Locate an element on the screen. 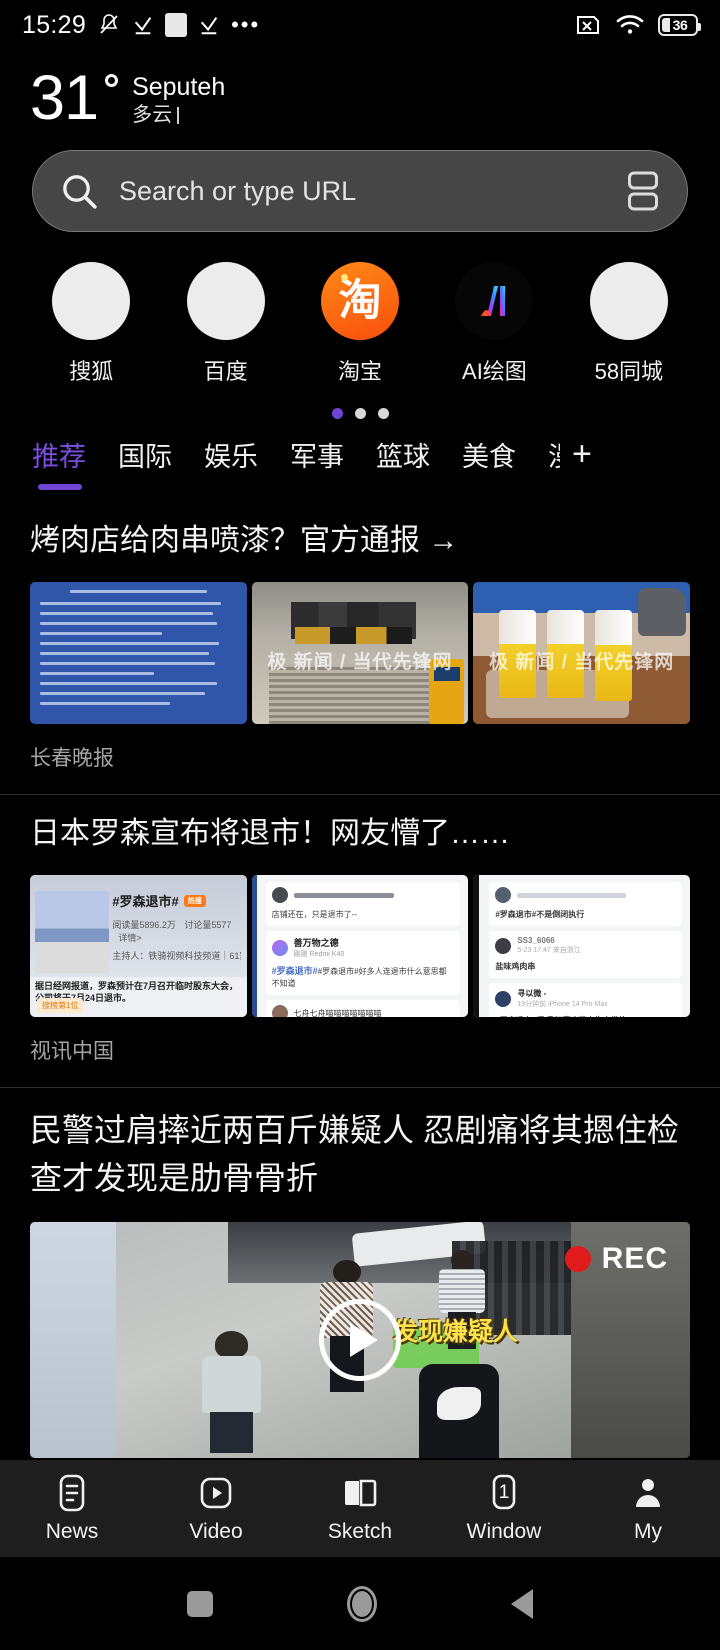 Image resolution: width=720 pixels, height=1650 pixels. shortcut-label: 搜狐 is located at coordinates (91, 371).